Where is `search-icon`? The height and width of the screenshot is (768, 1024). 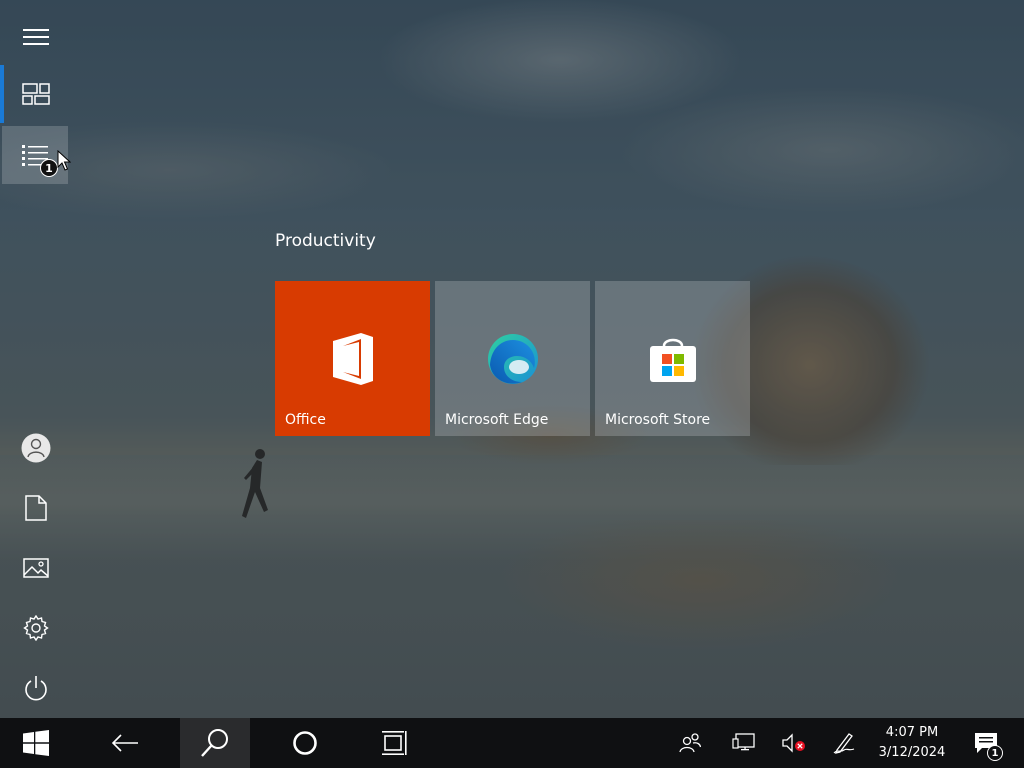
search-icon is located at coordinates (214, 743).